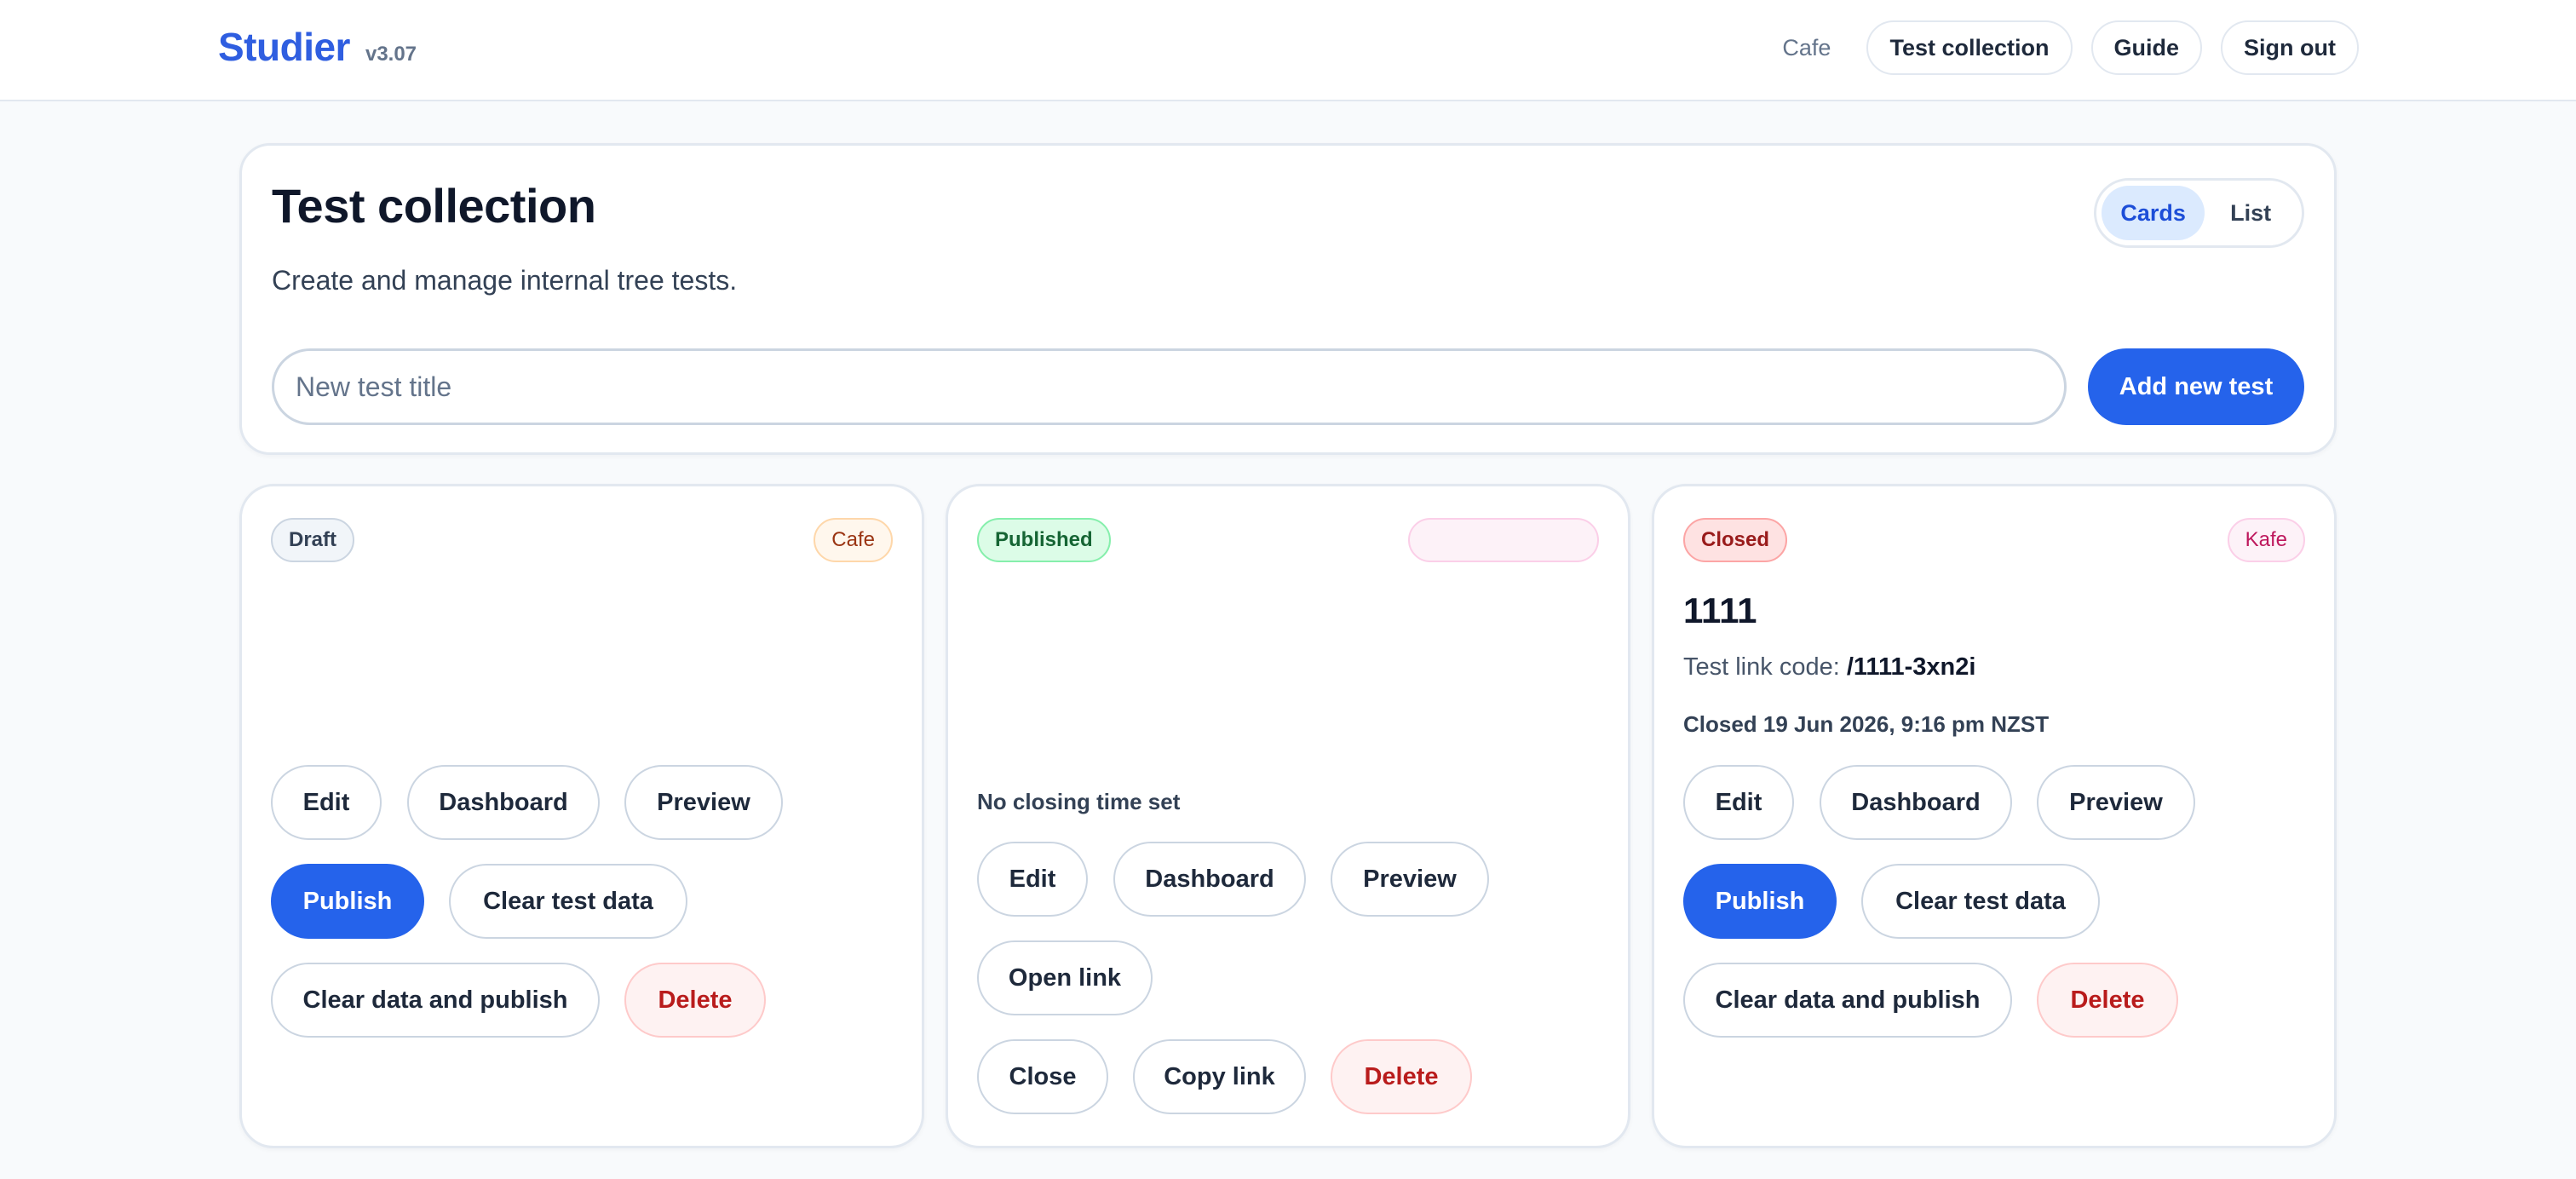  Describe the element at coordinates (434, 206) in the screenshot. I see `page-title: Test collection` at that location.